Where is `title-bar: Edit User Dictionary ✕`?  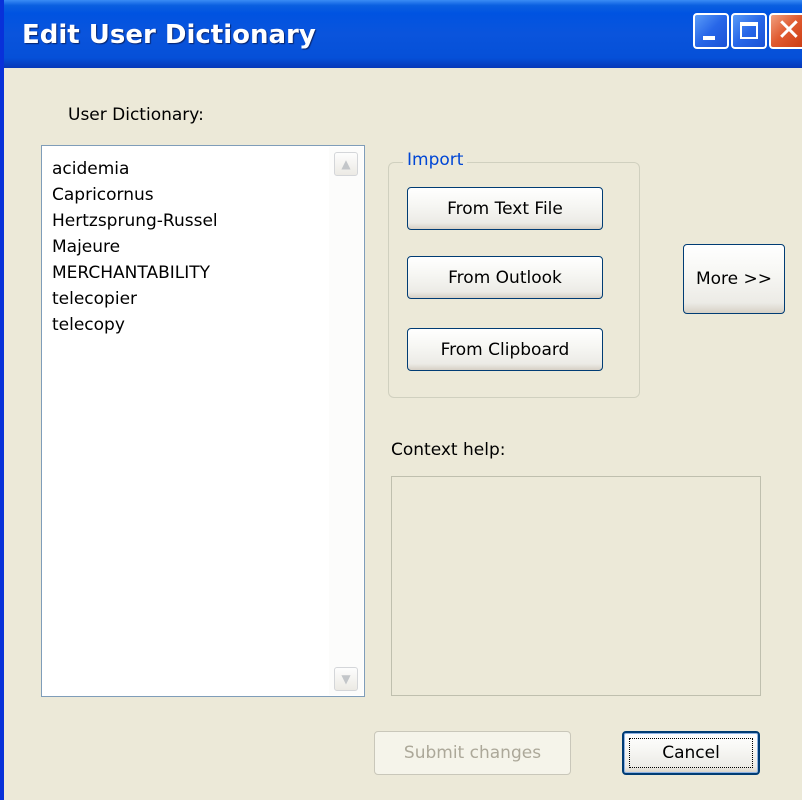 title-bar: Edit User Dictionary ✕ is located at coordinates (403, 34).